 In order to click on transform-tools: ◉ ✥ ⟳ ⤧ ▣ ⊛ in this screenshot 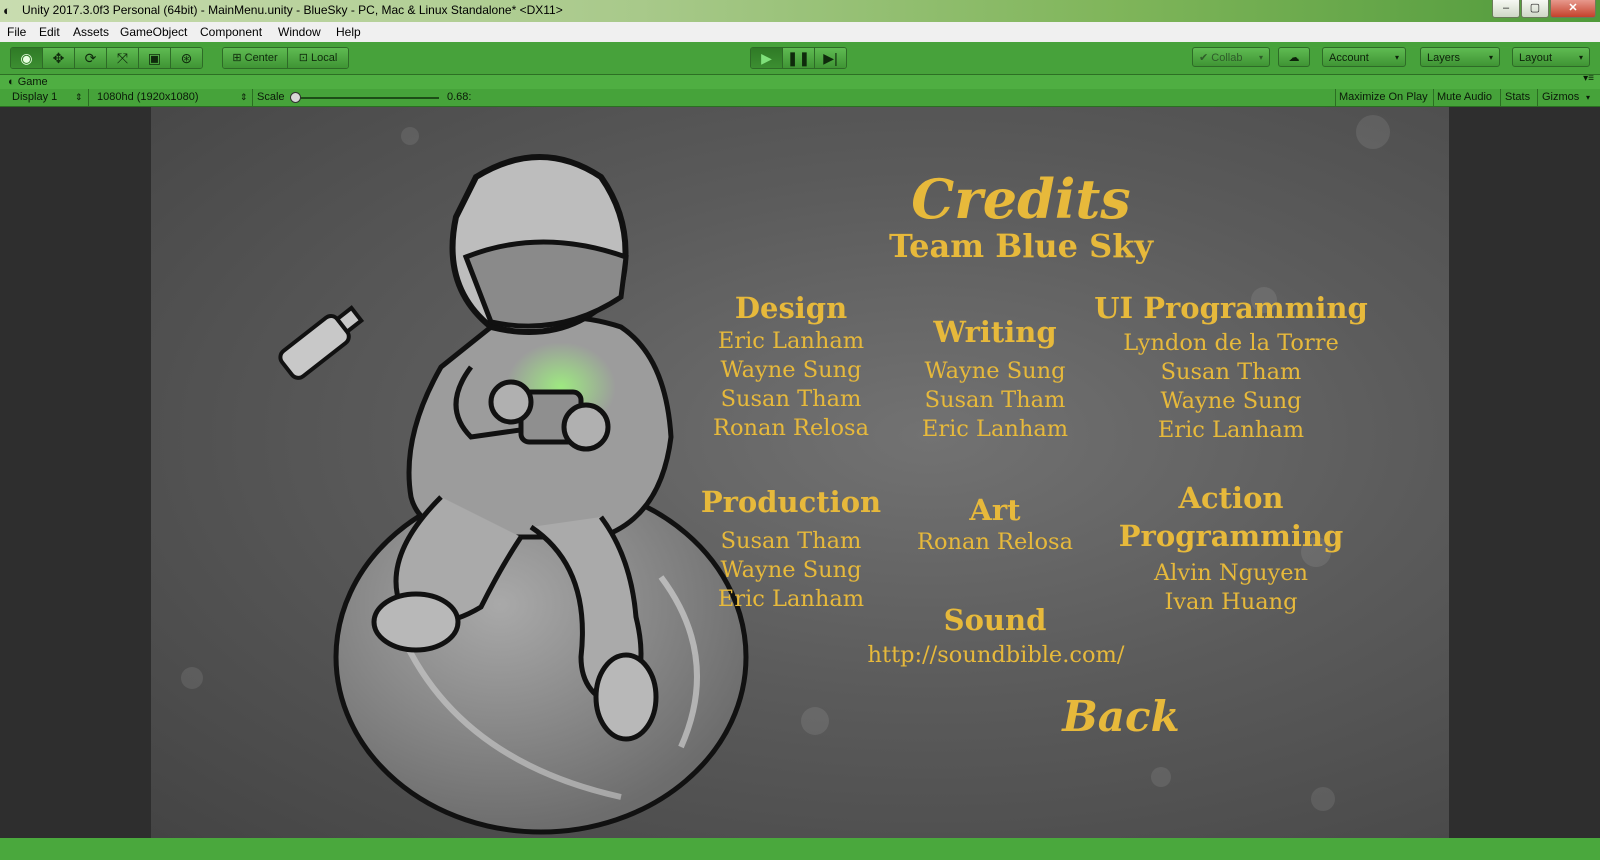, I will do `click(106, 58)`.